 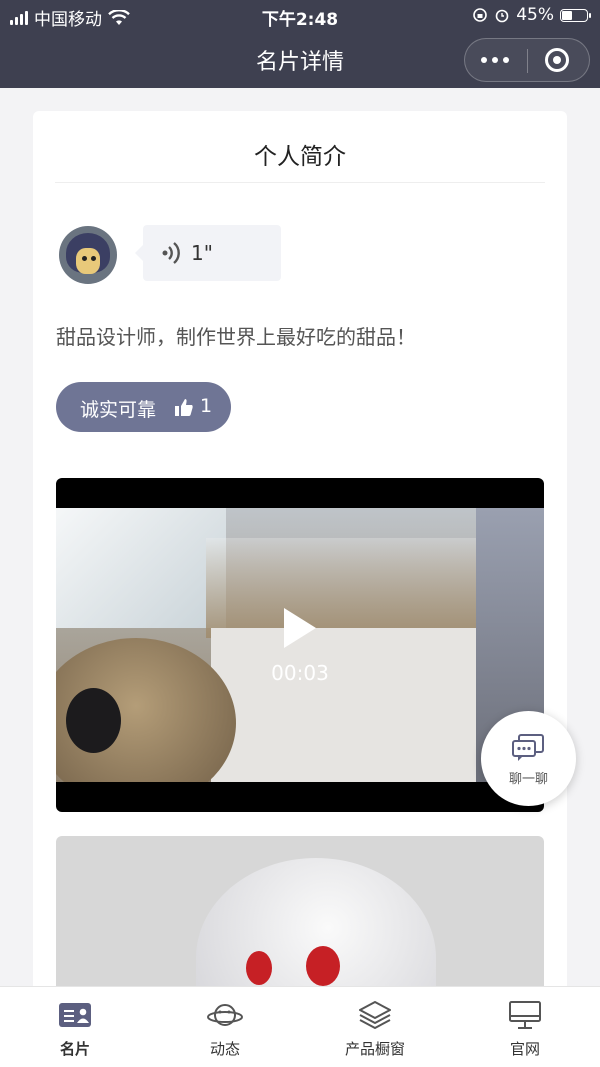 I want to click on tag-badge: 诚实可靠 1, so click(x=143, y=407).